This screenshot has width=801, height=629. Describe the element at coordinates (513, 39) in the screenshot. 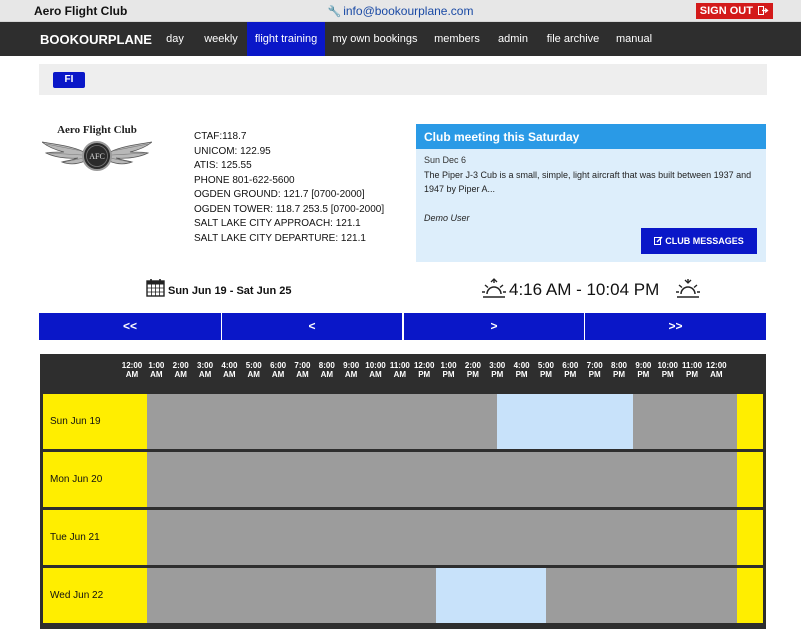

I see `nav-admin: admin` at that location.